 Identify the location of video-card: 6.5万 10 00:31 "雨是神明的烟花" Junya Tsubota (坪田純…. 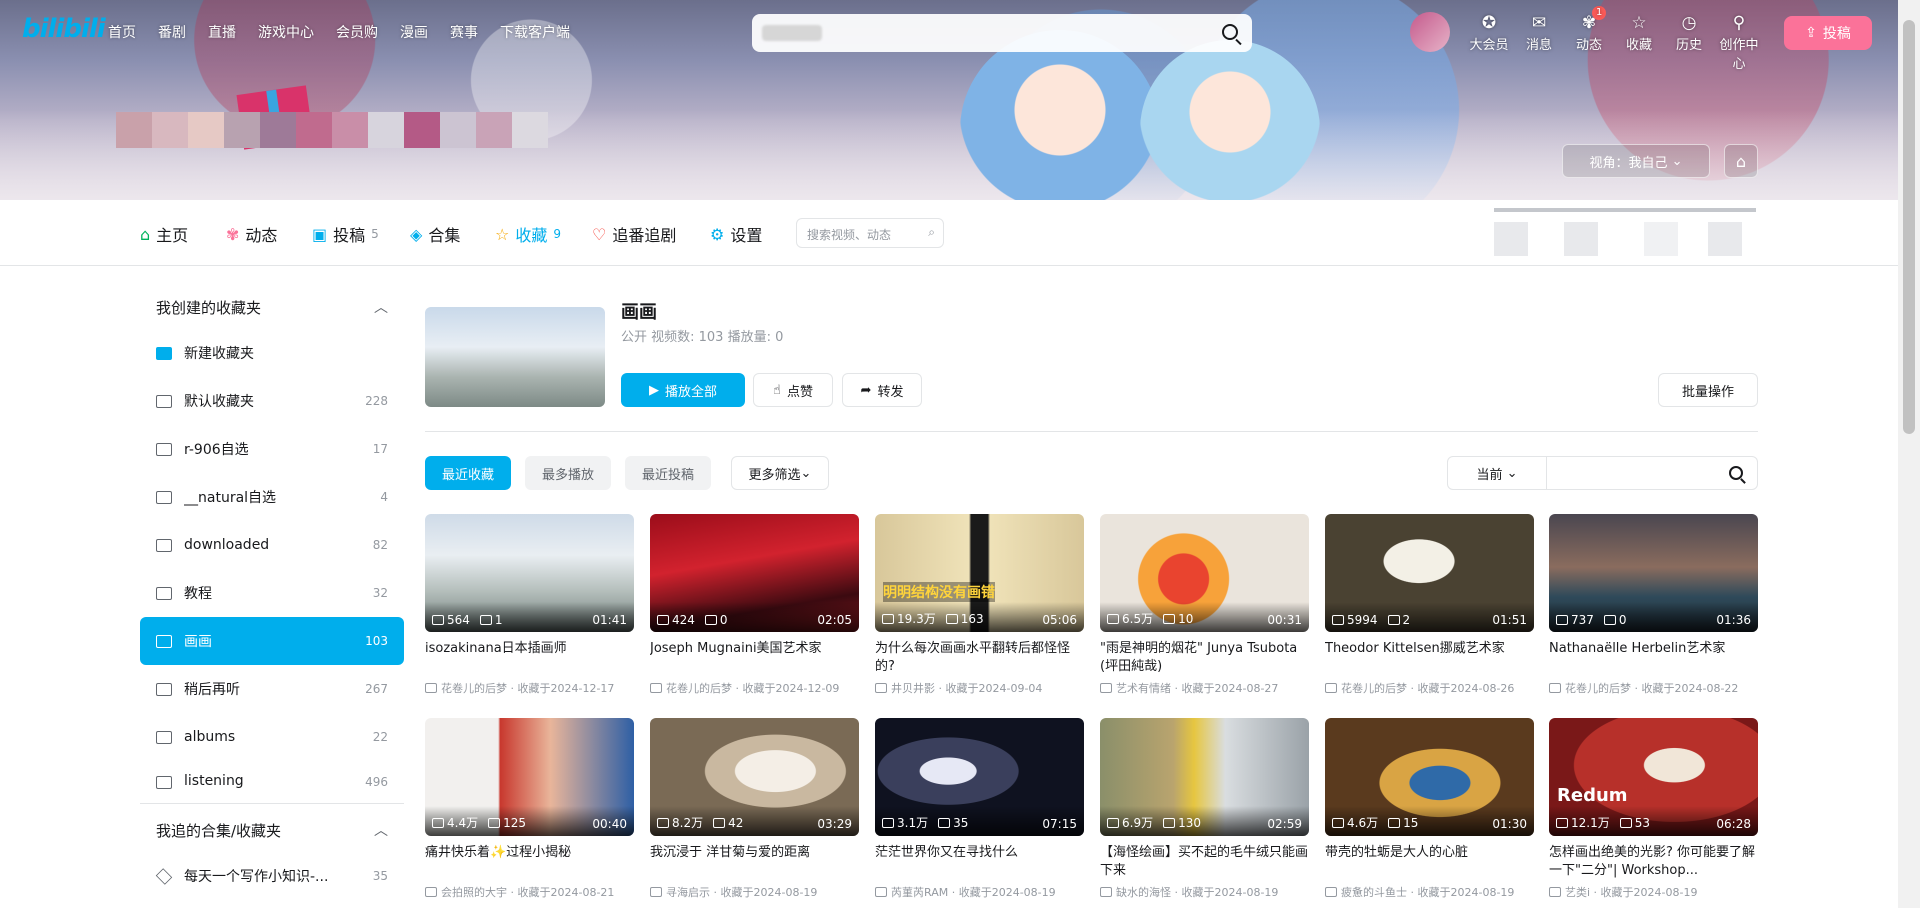
(1204, 605).